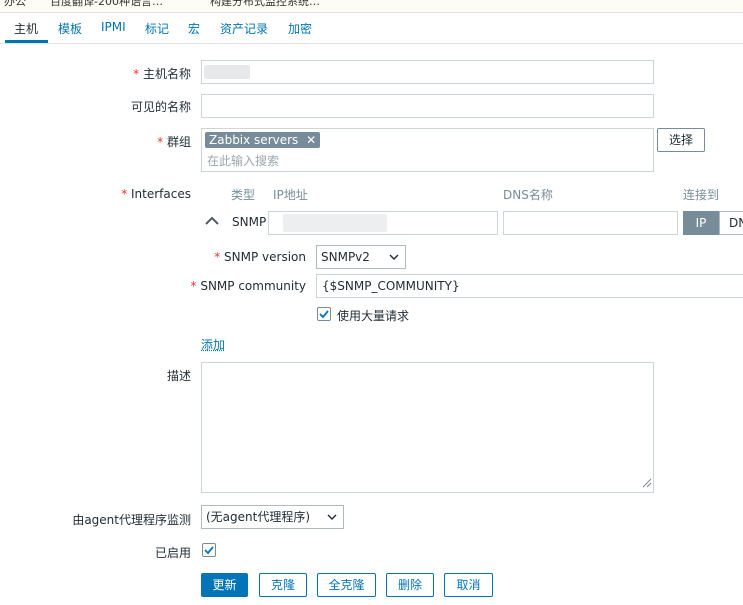 The image size is (743, 605). I want to click on bulk-requests-checkbox, so click(324, 314).